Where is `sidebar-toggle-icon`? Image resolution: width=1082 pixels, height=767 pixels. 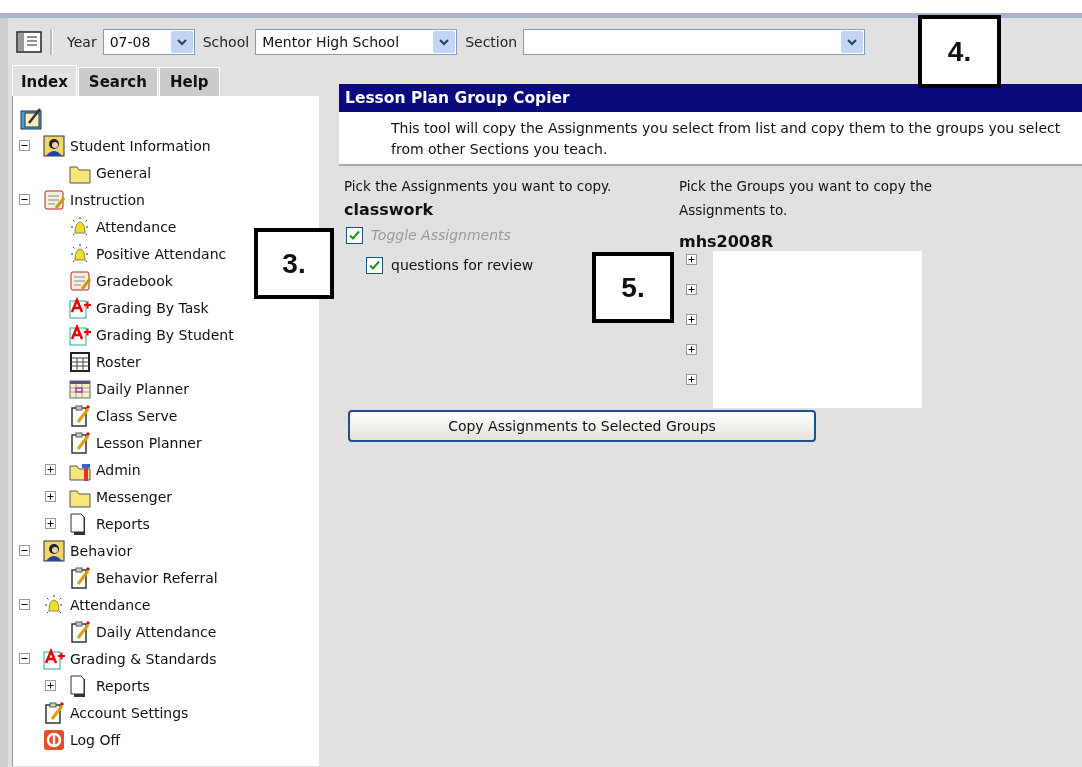 sidebar-toggle-icon is located at coordinates (29, 42).